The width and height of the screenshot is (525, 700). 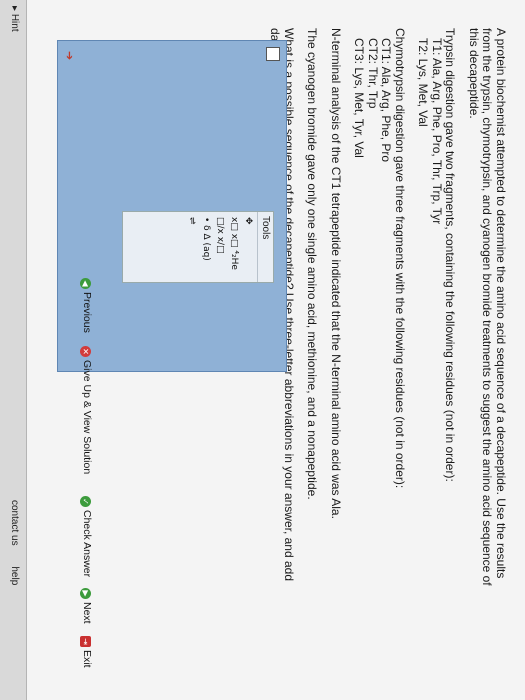 I want to click on trypsin-fragment-t1: T1: Ala, Arg, Phe, Pro, Thr, Trp, Tyr, so click(x=437, y=131).